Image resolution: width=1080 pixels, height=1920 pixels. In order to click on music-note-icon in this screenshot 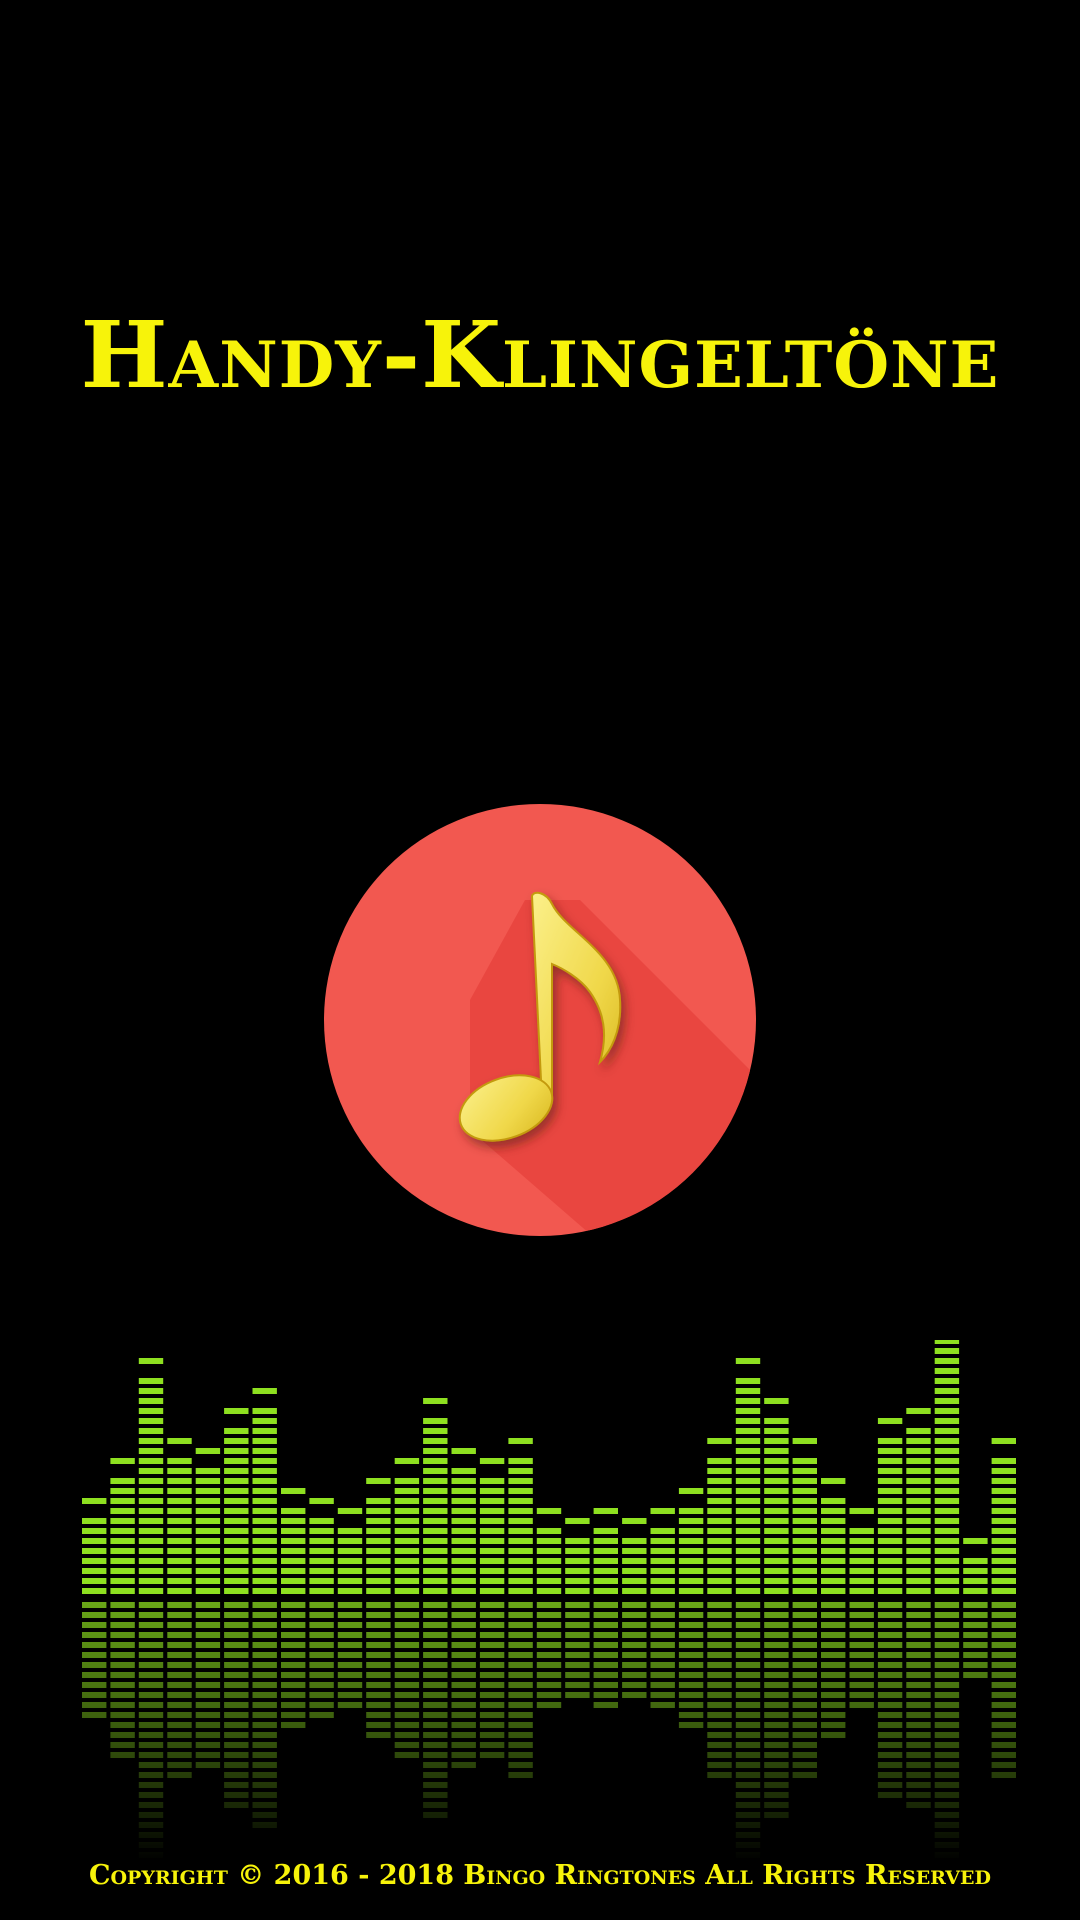, I will do `click(540, 1020)`.